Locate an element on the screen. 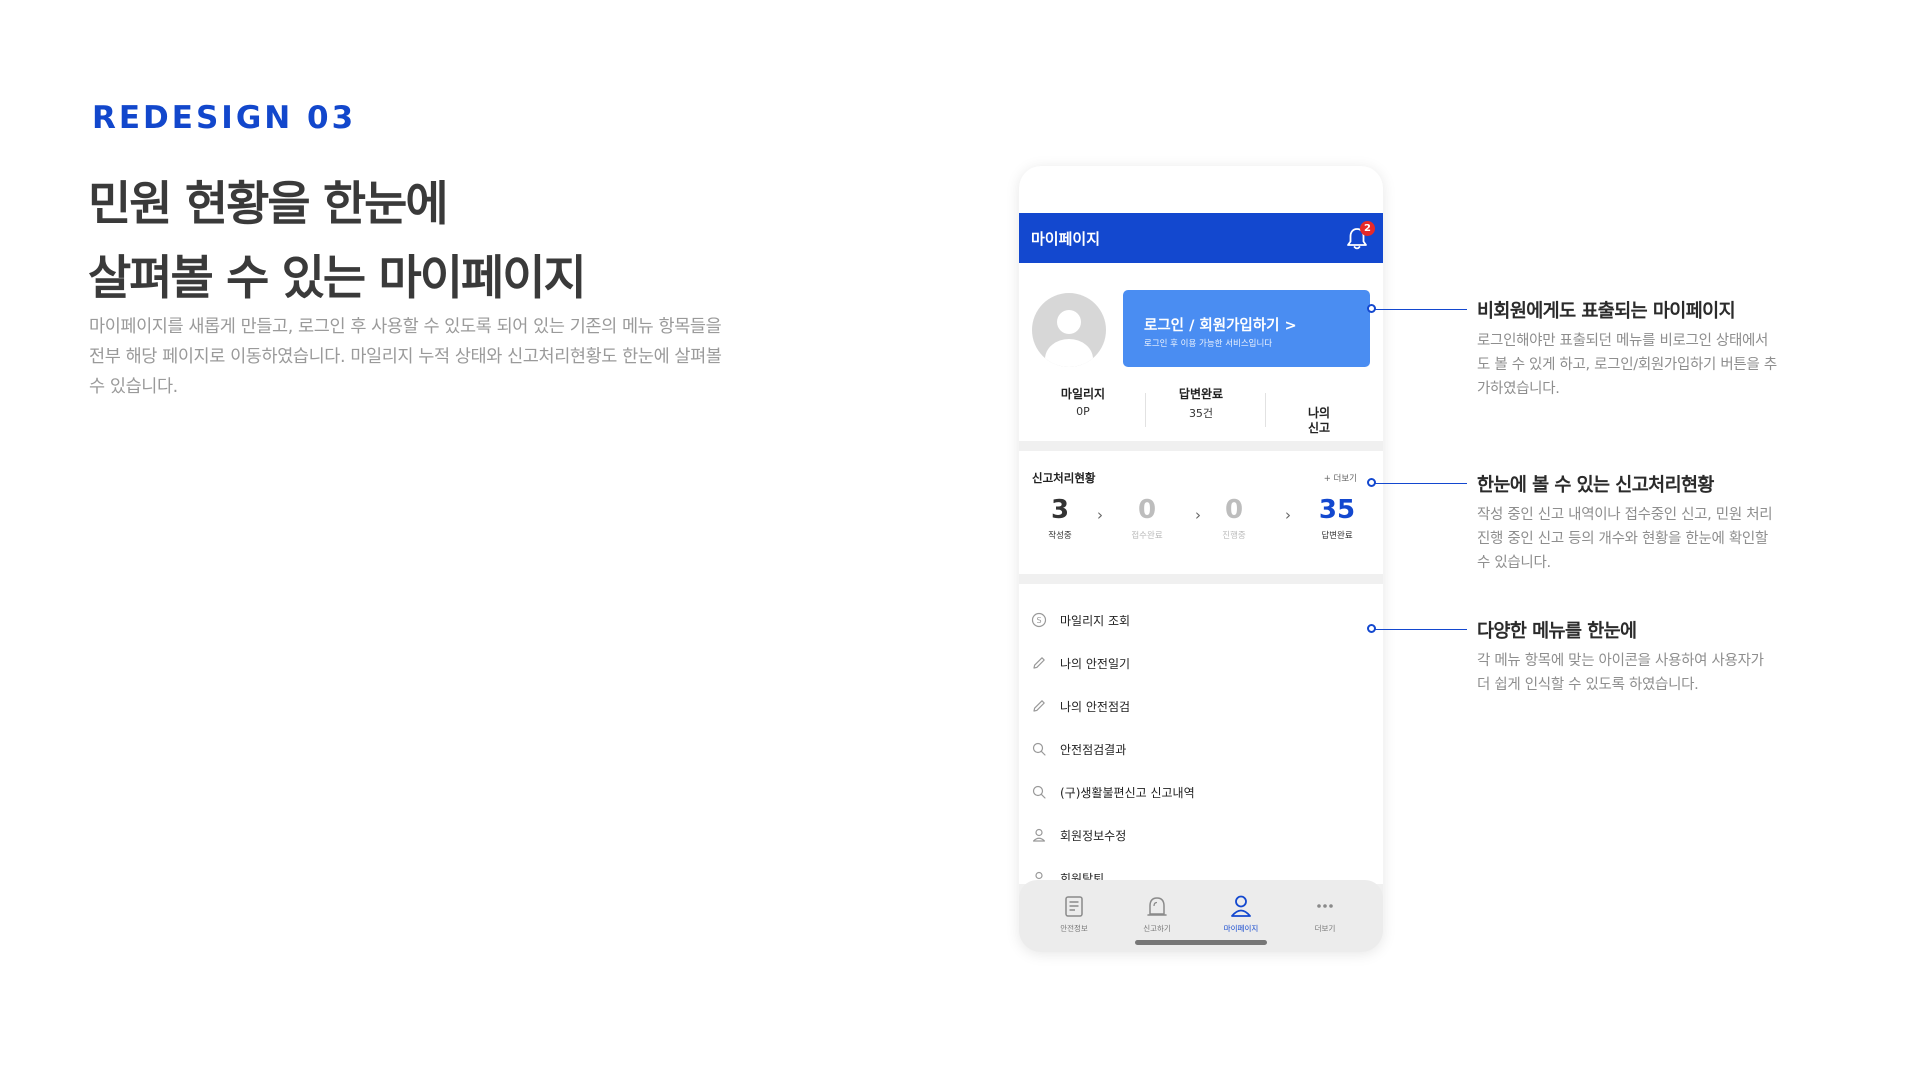 The width and height of the screenshot is (1920, 1080). svg-text: S is located at coordinates (1038, 620).